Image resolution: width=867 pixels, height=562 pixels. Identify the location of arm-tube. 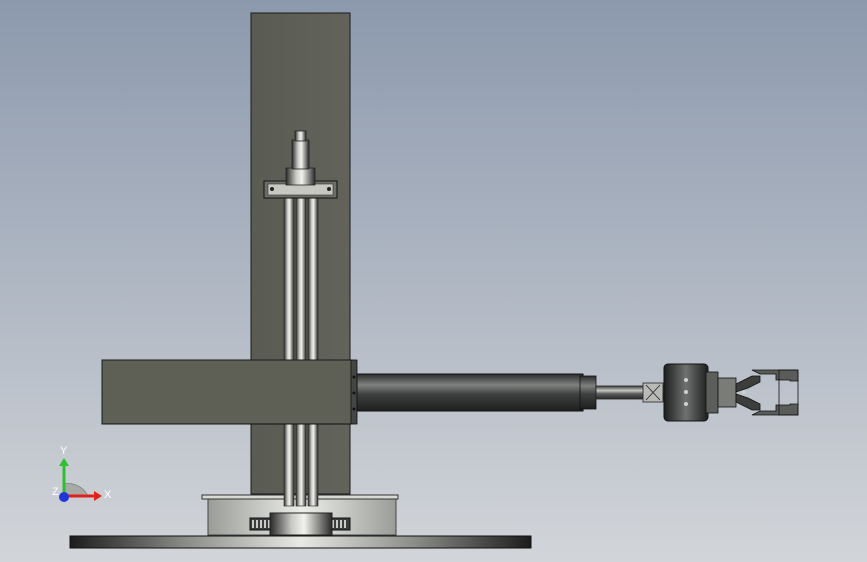
(470, 392).